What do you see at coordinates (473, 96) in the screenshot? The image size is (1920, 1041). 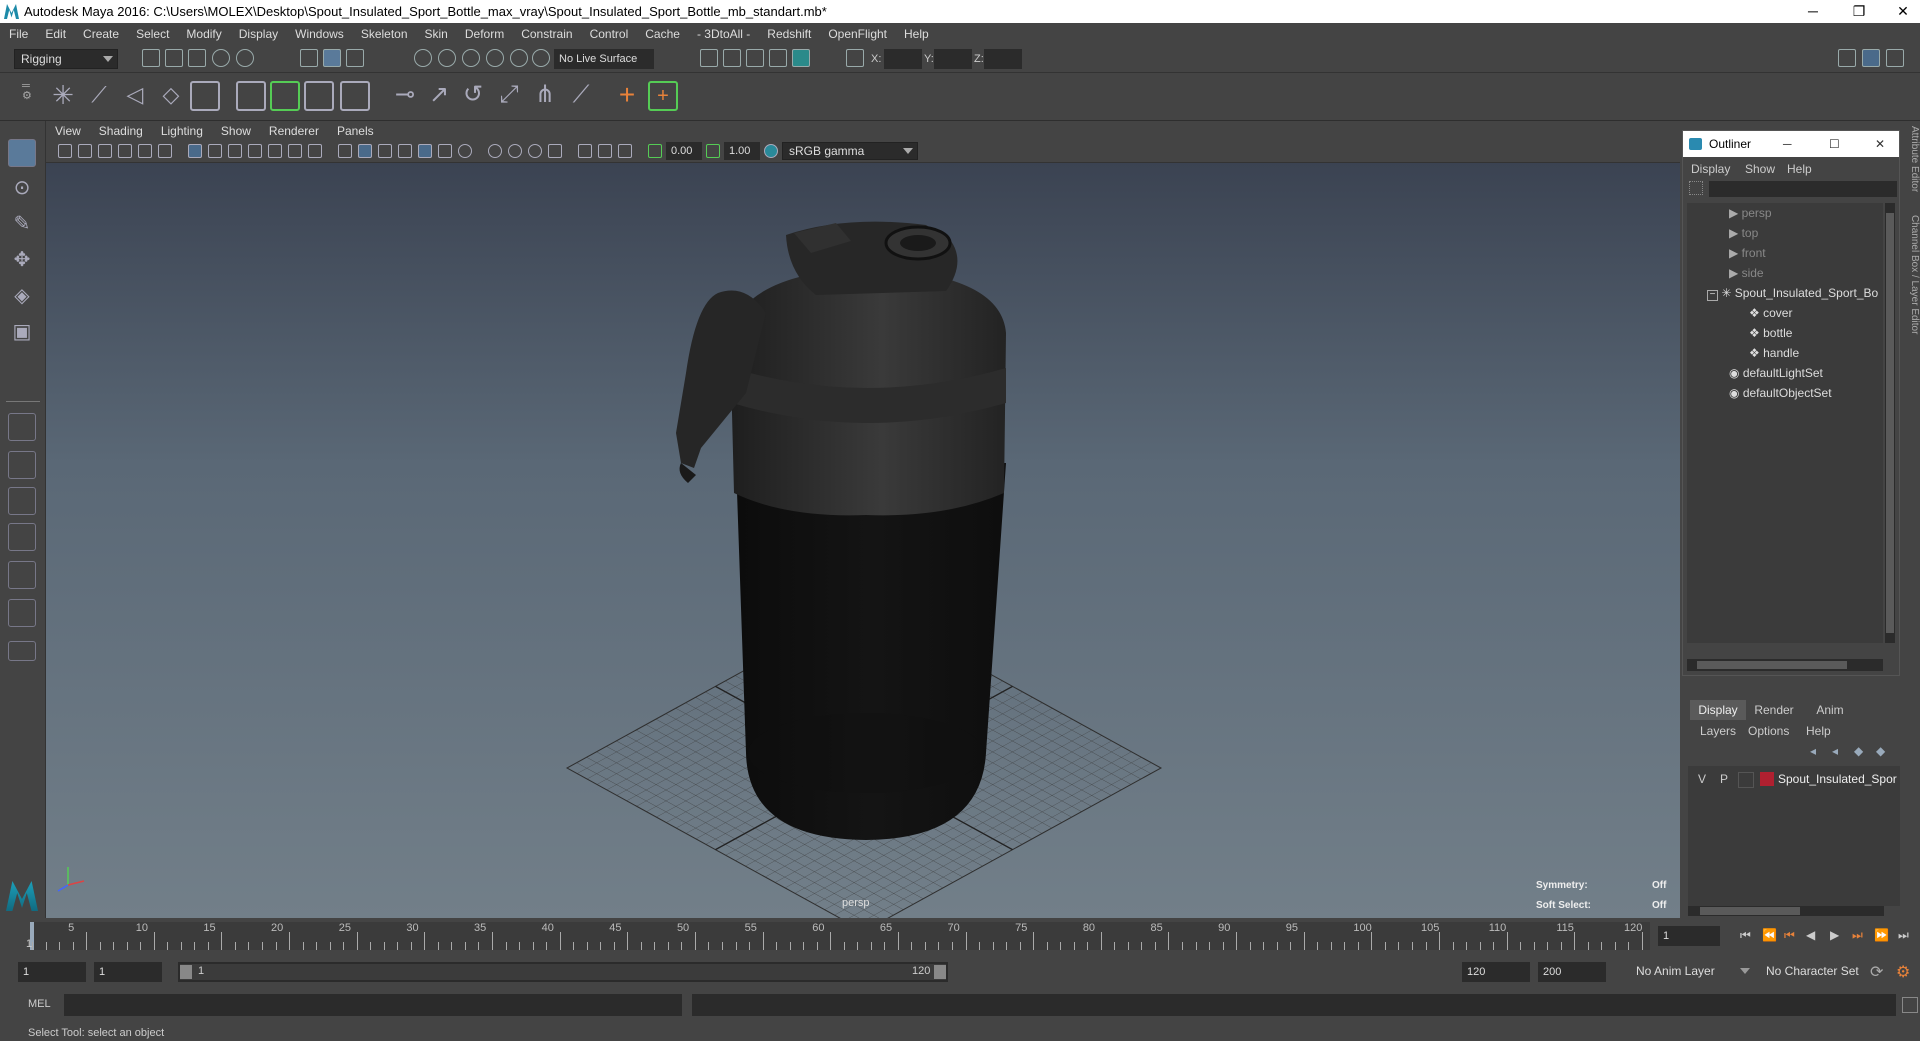 I see `orient-constraint-icon: ↺` at bounding box center [473, 96].